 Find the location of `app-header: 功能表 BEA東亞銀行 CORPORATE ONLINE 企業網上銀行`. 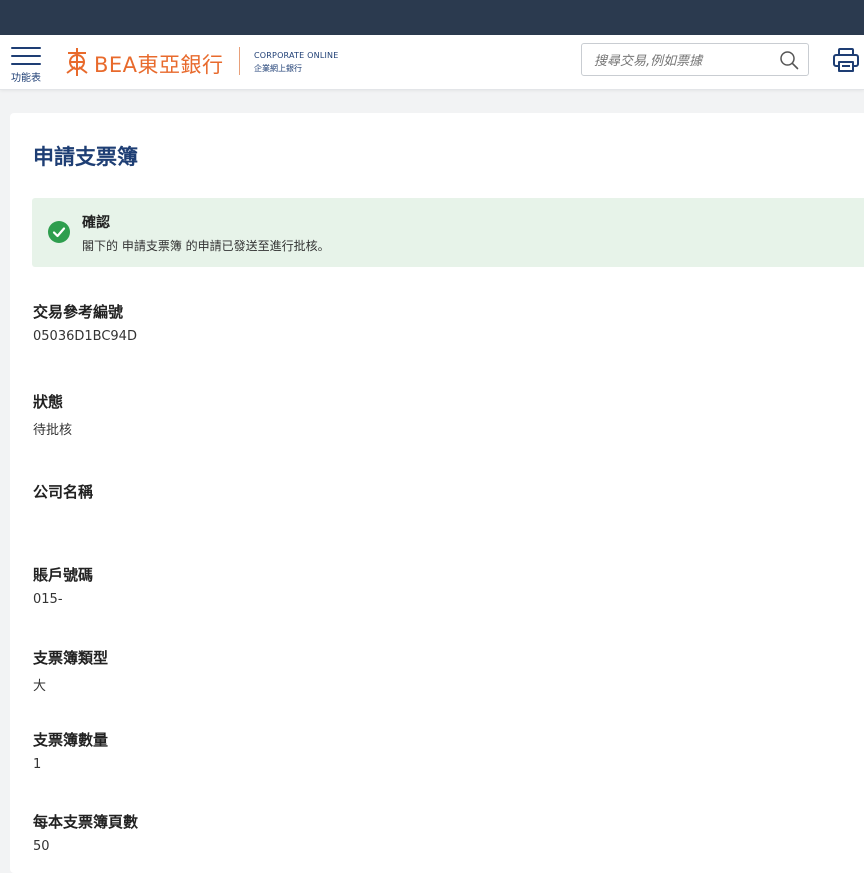

app-header: 功能表 BEA東亞銀行 CORPORATE ONLINE 企業網上銀行 is located at coordinates (432, 62).